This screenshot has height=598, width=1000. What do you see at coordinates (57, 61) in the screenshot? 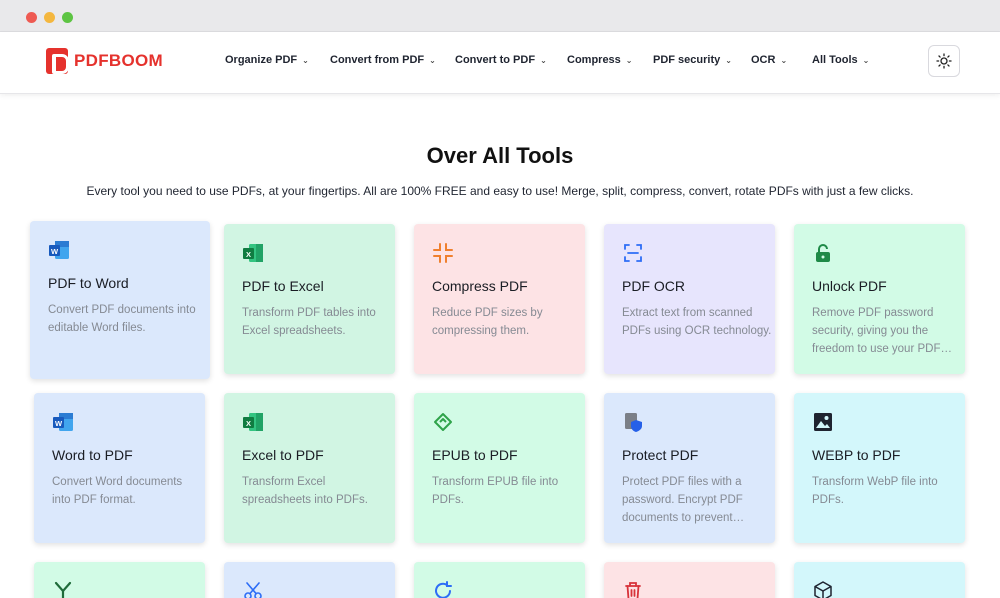
I see `pdfboom-logo-icon` at bounding box center [57, 61].